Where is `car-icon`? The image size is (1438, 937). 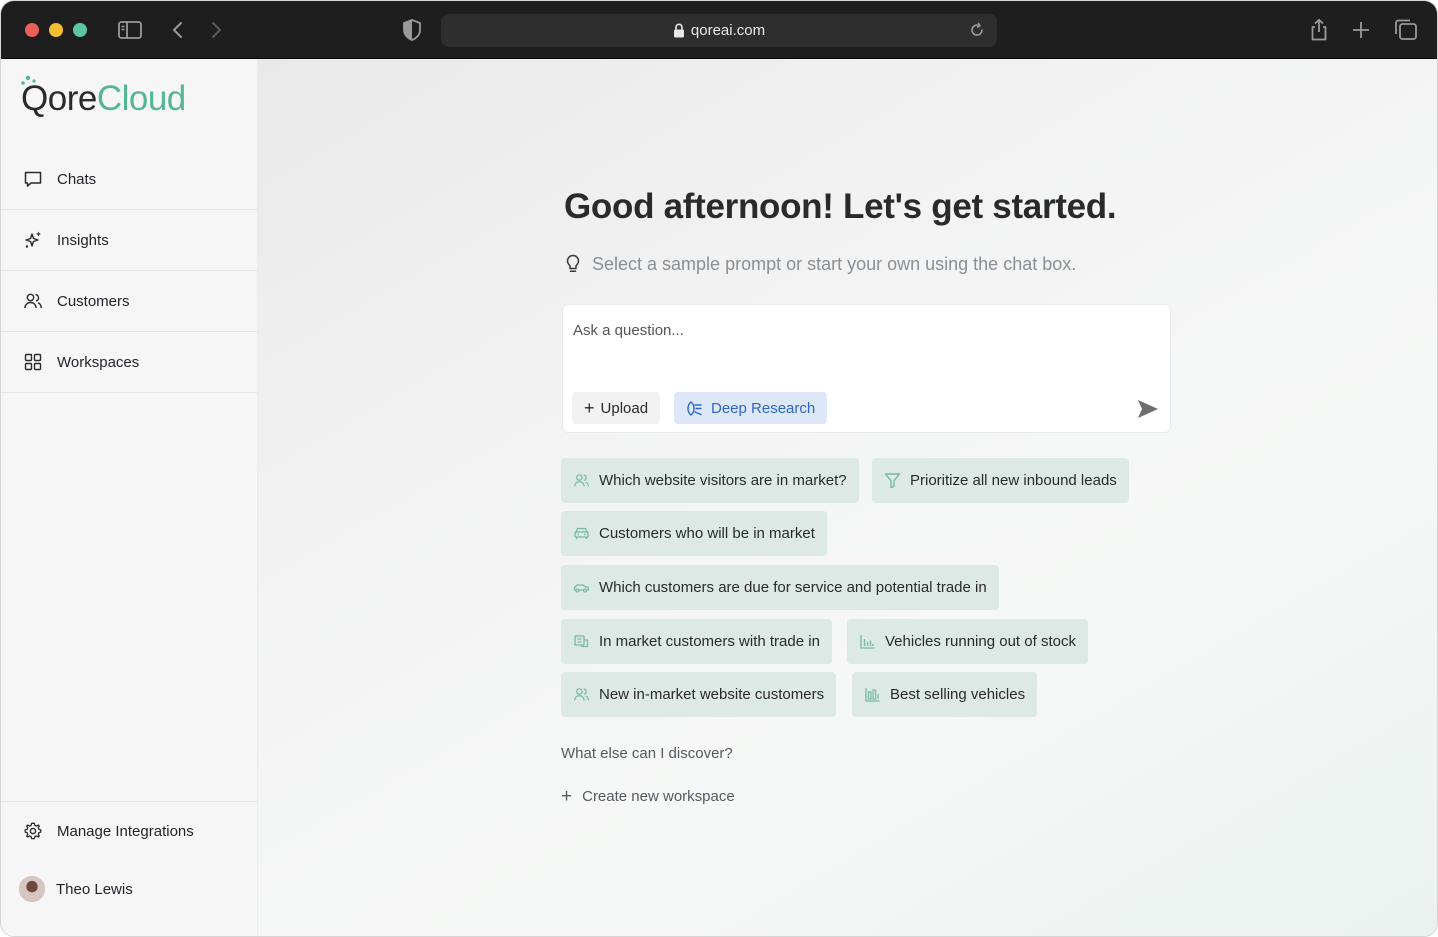
car-icon is located at coordinates (581, 533).